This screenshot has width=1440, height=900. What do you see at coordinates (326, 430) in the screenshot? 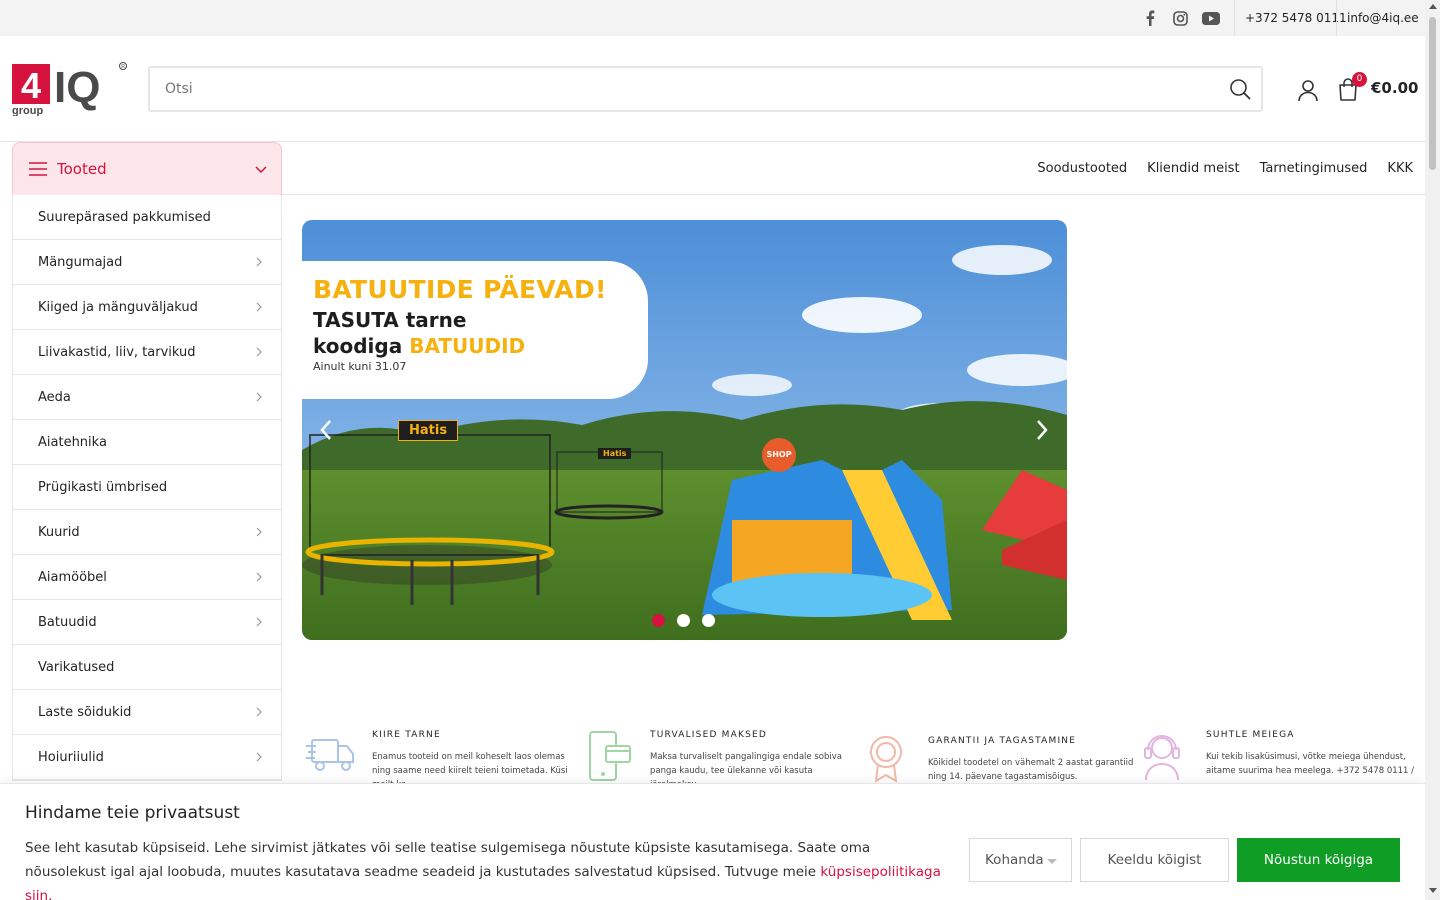
I see `chevron-left-icon` at bounding box center [326, 430].